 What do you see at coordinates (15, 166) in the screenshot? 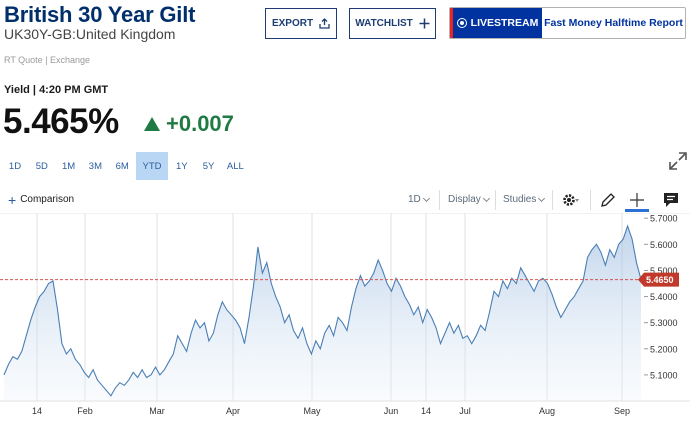
I see `range-1d: 1D` at bounding box center [15, 166].